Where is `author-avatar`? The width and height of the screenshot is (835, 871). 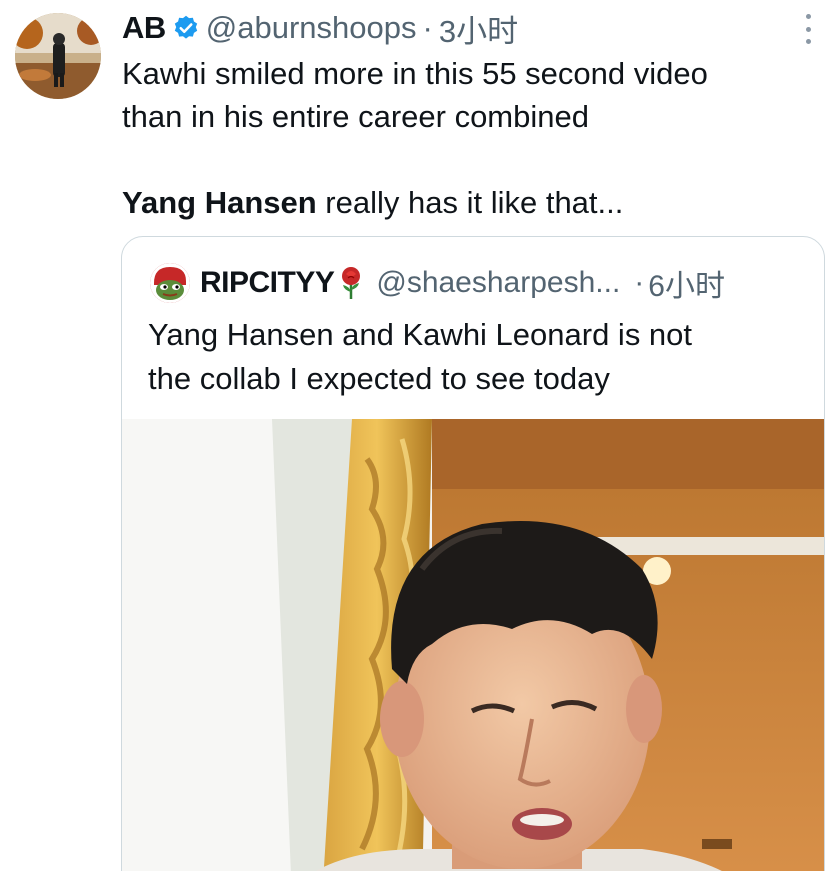 author-avatar is located at coordinates (58, 56).